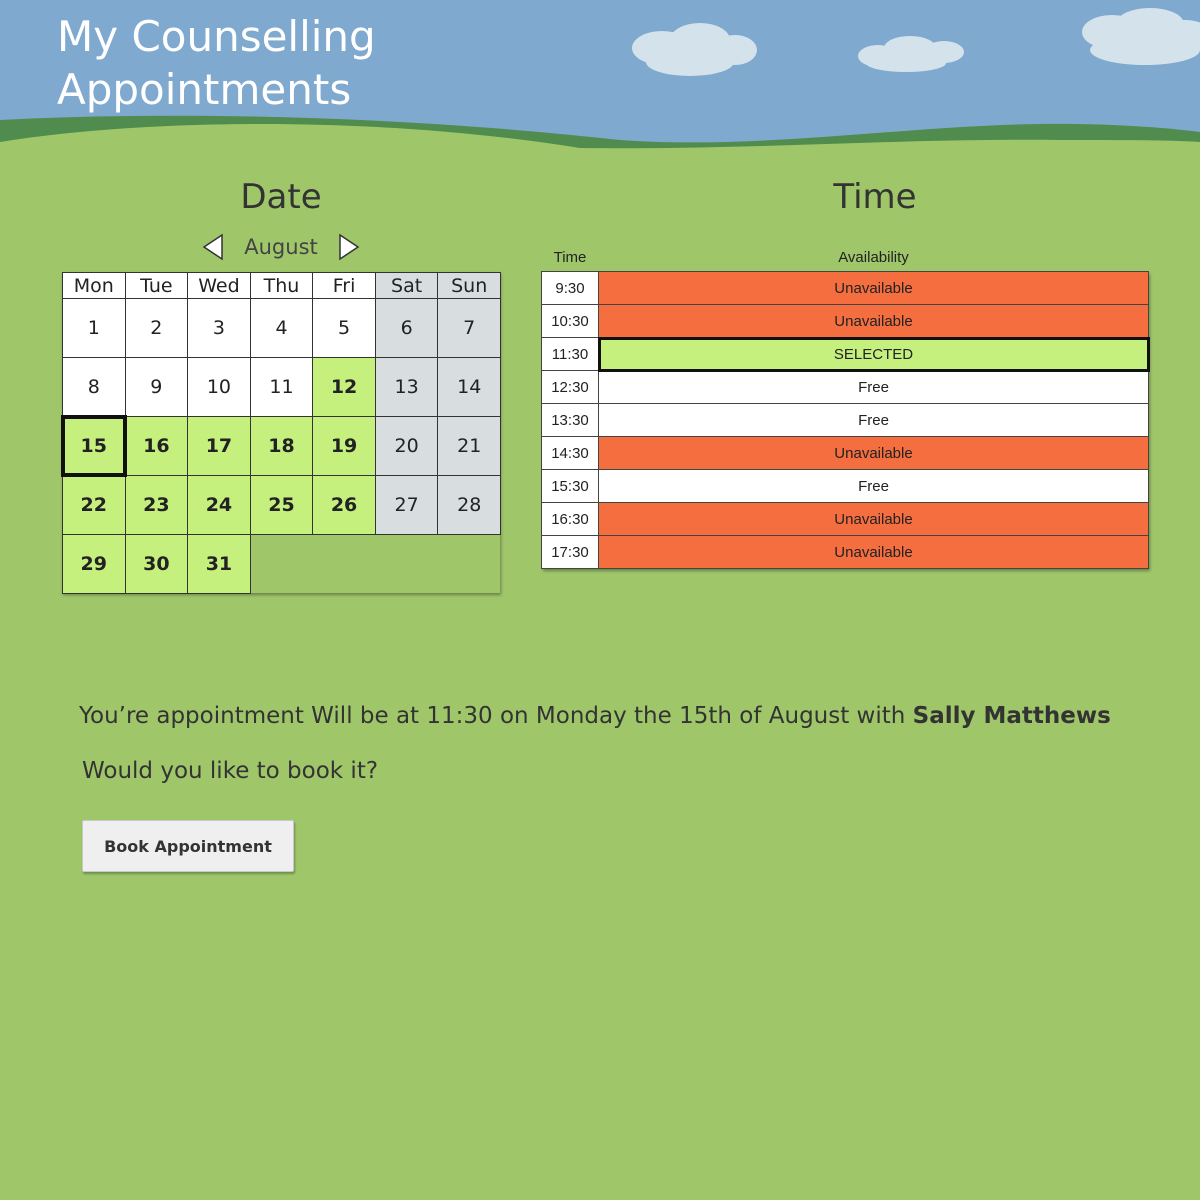 This screenshot has width=1200, height=1200. Describe the element at coordinates (570, 321) in the screenshot. I see `time-slot-time: 10:30` at that location.